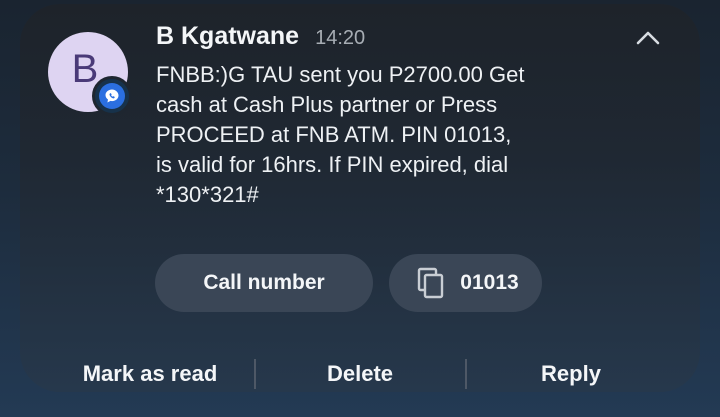 Image resolution: width=720 pixels, height=417 pixels. I want to click on copy-code-button: 01013, so click(465, 283).